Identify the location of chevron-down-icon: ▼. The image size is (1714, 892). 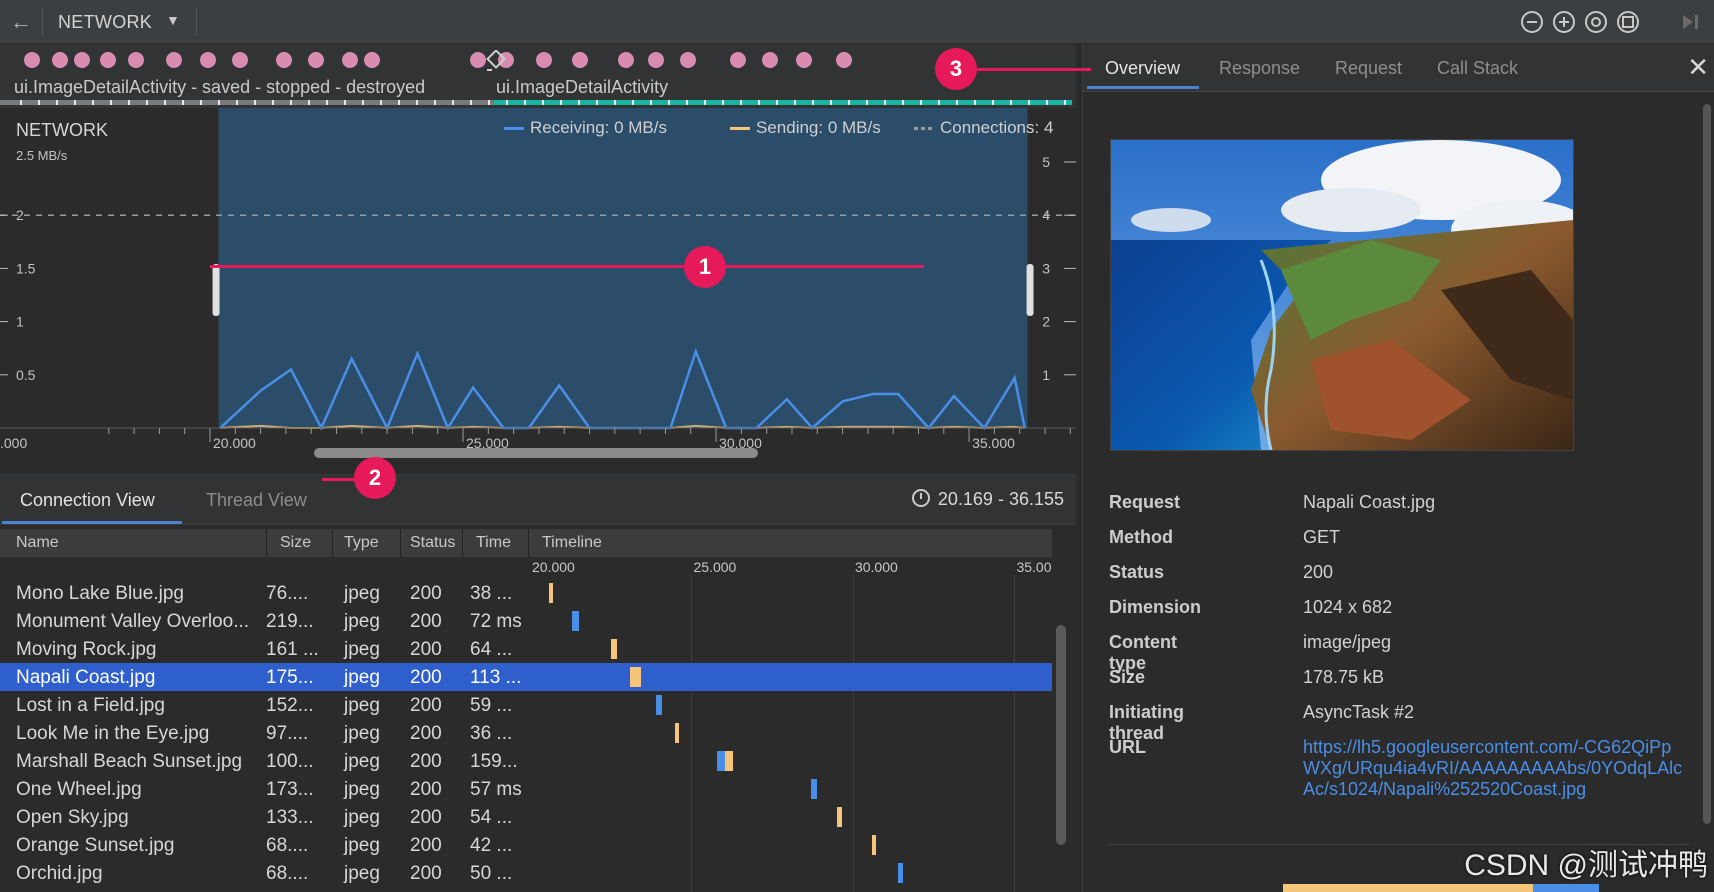
(173, 20).